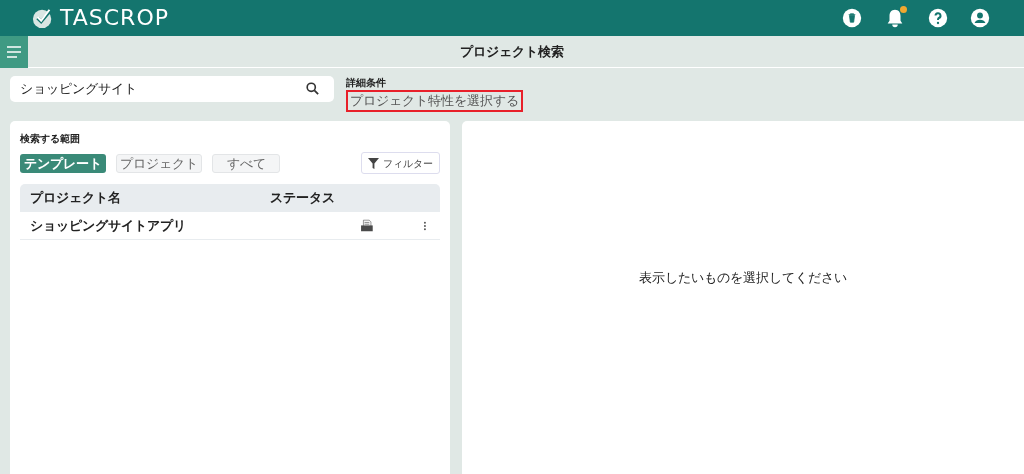 This screenshot has height=474, width=1024. What do you see at coordinates (743, 277) in the screenshot?
I see `empty-message: 表示したいものを選択してください` at bounding box center [743, 277].